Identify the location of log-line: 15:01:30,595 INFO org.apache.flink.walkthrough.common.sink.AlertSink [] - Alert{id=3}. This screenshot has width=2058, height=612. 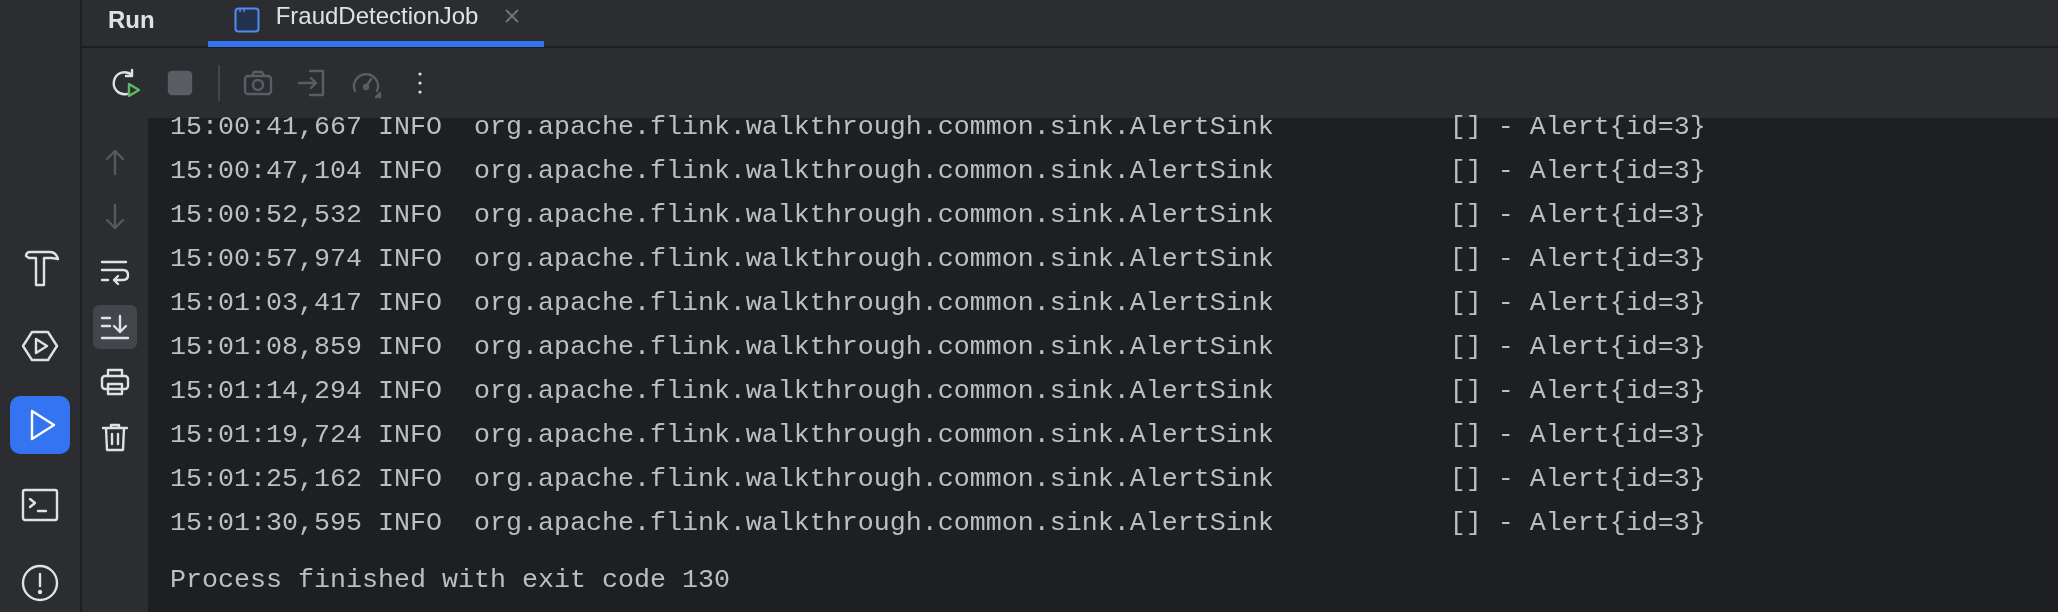
(938, 523).